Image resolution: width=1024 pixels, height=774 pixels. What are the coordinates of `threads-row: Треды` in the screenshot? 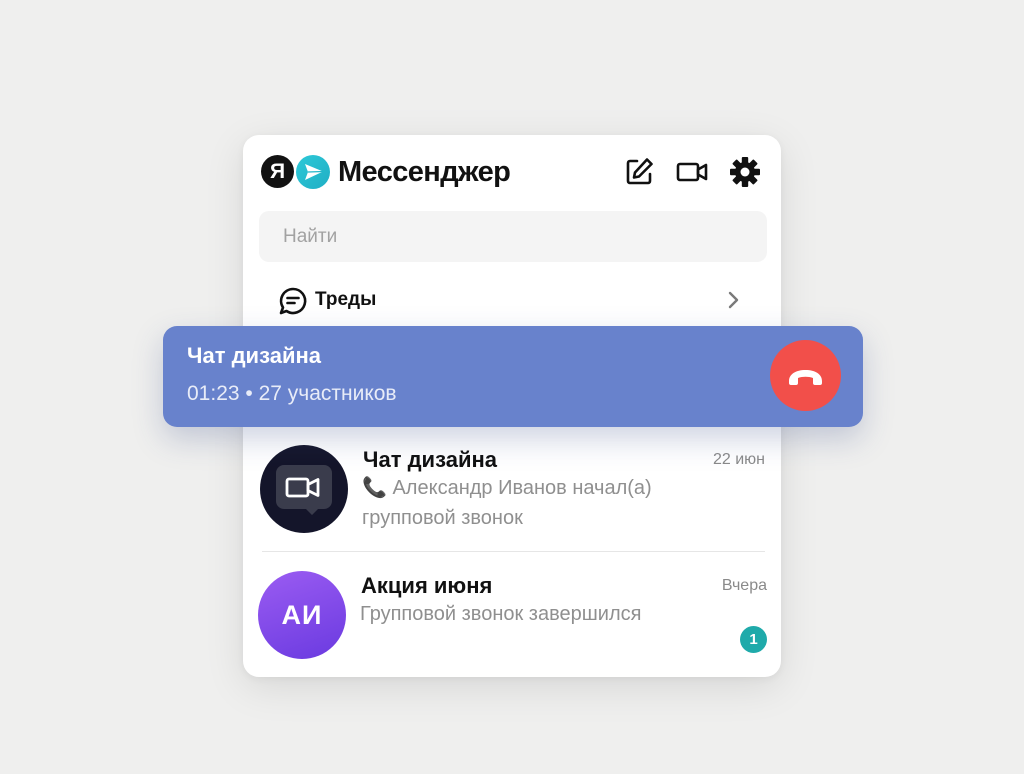 It's located at (512, 300).